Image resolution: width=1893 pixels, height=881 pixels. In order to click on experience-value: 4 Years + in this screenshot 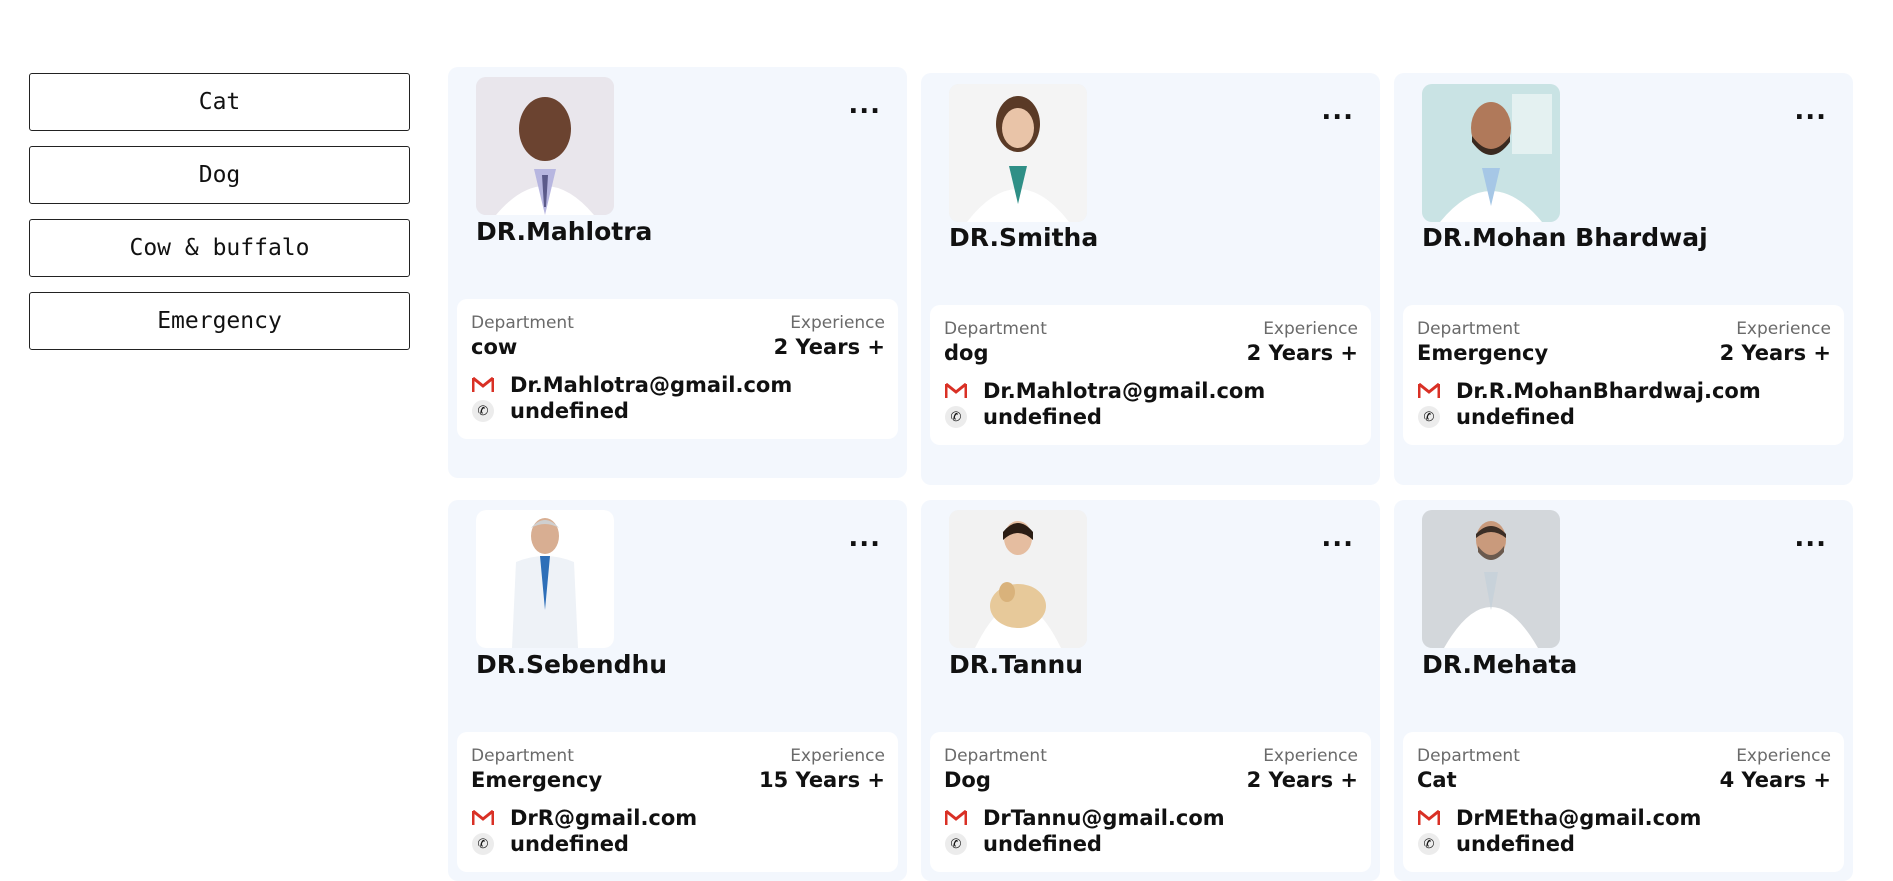, I will do `click(1775, 780)`.